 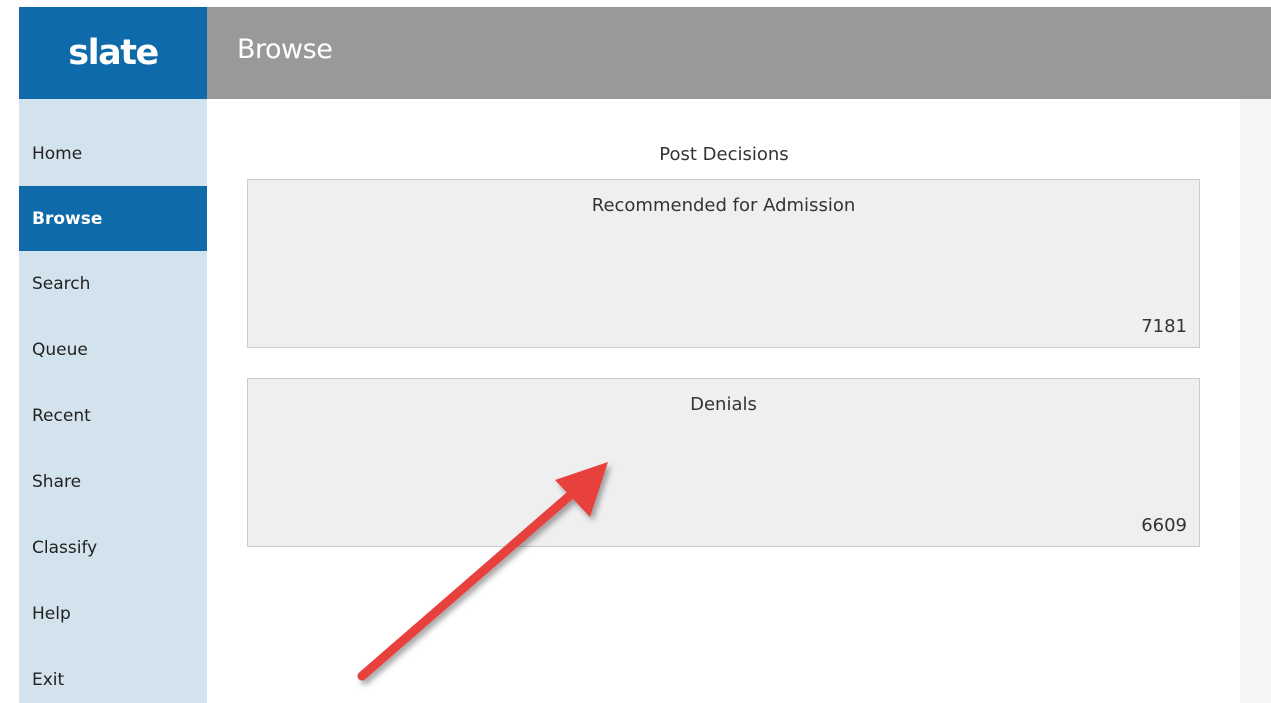 What do you see at coordinates (723, 205) in the screenshot?
I see `tile-label: Recommended for Admission` at bounding box center [723, 205].